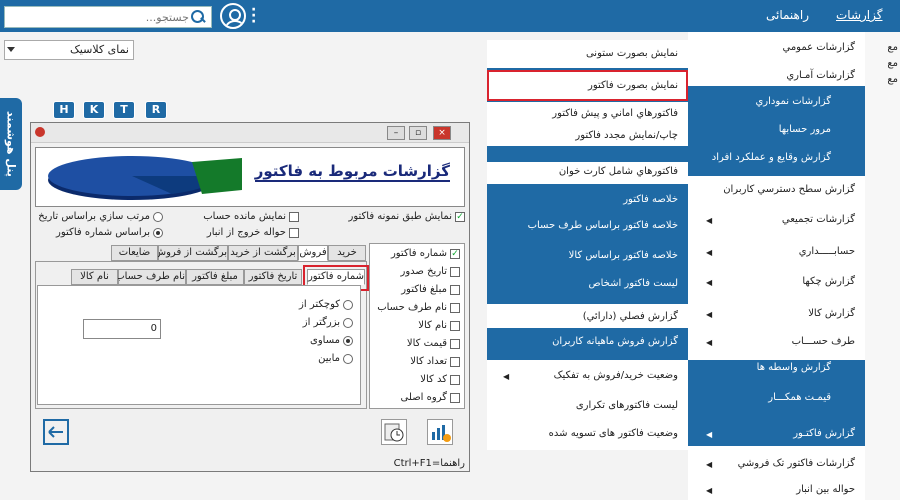 The image size is (900, 500). I want to click on field-item: نام طرف حساب, so click(418, 307).